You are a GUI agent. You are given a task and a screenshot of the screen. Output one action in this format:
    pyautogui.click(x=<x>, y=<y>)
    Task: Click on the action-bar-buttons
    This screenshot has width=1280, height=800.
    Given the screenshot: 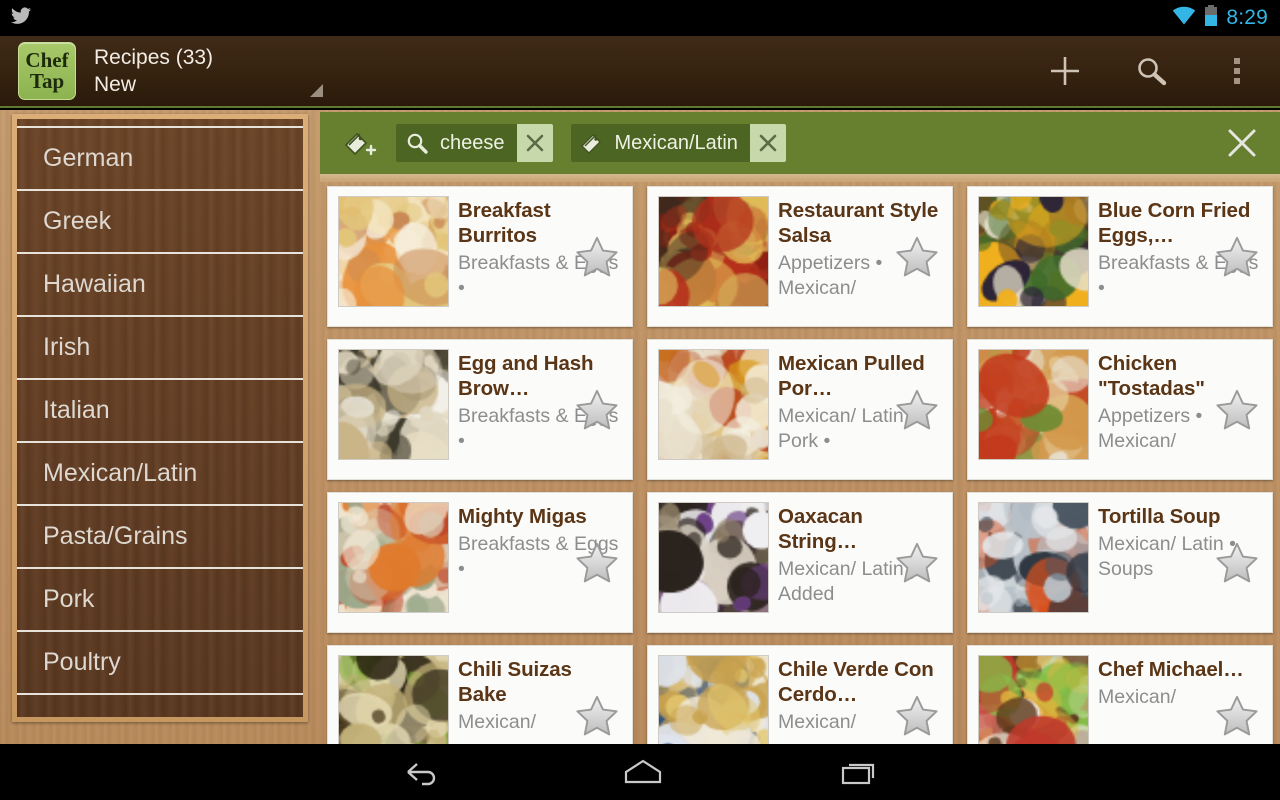 What is the action you would take?
    pyautogui.click(x=1151, y=71)
    